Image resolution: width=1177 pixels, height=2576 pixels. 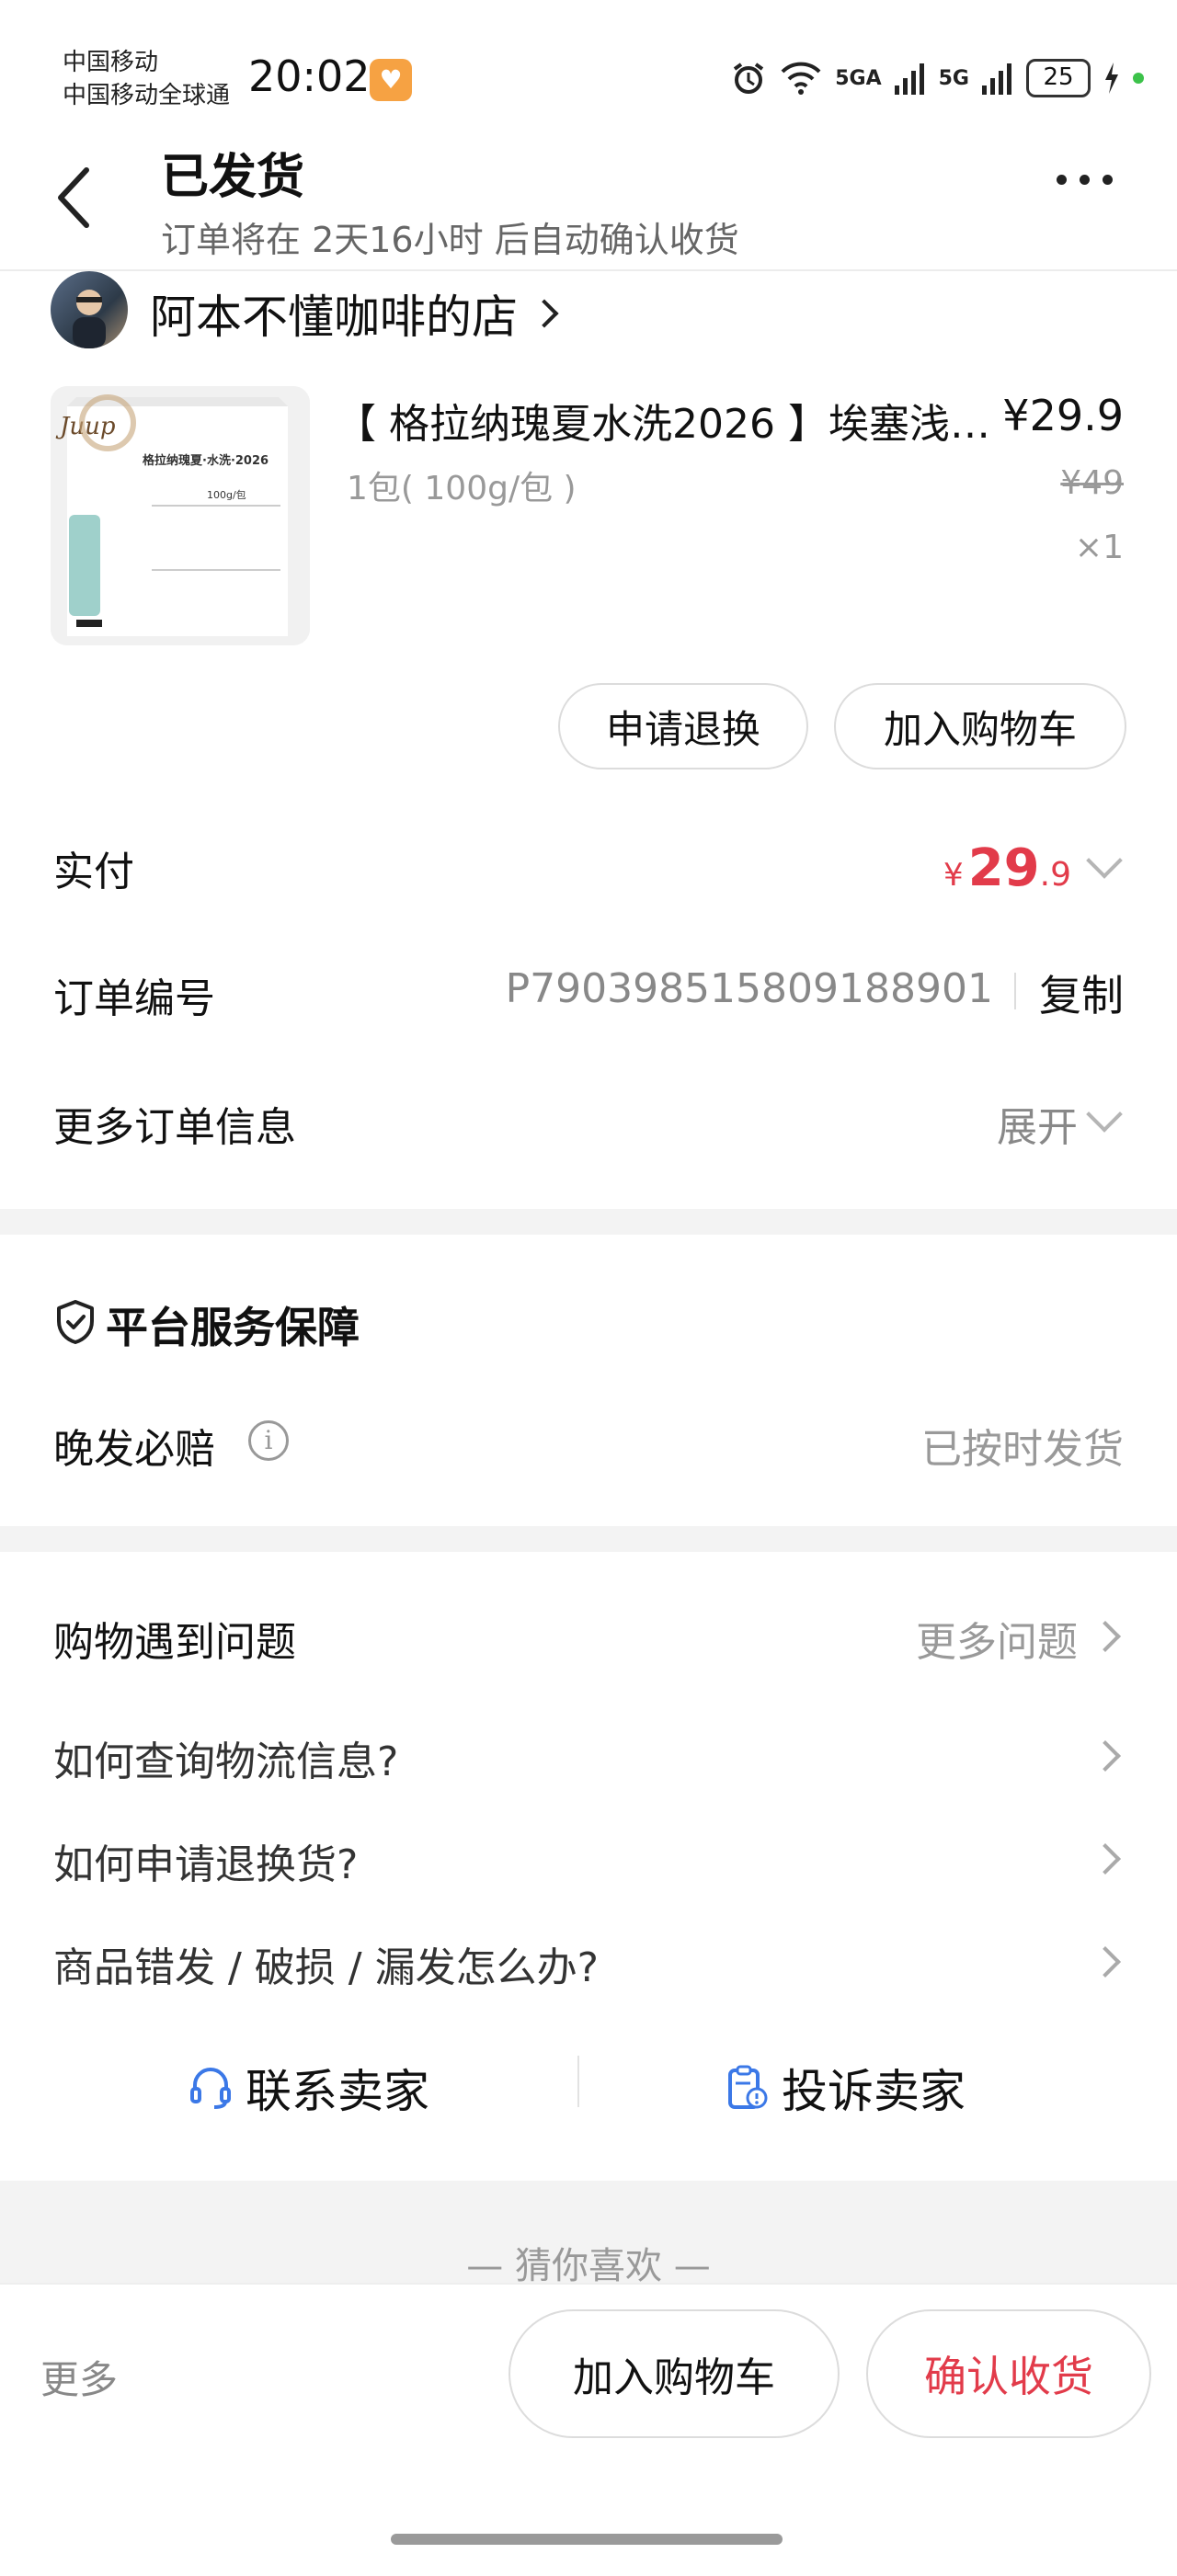 I want to click on alarm-icon, so click(x=749, y=78).